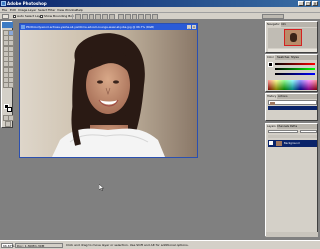 Image resolution: width=320 pixels, height=249 pixels. What do you see at coordinates (148, 17) in the screenshot?
I see `distribute-hcenter-icon` at bounding box center [148, 17].